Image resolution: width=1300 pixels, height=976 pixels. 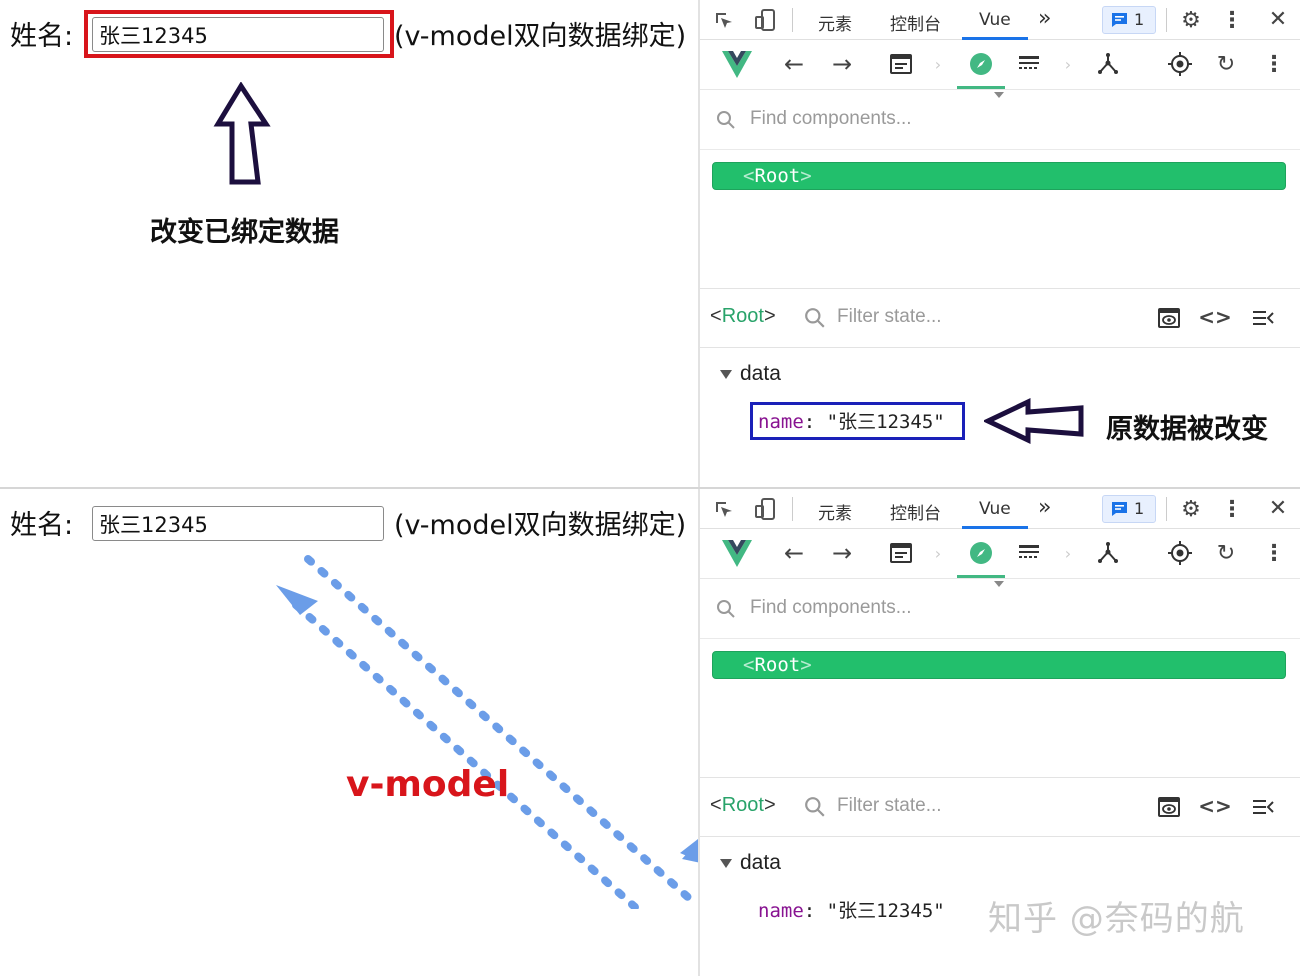 I want to click on data-changed-caption: 原数据被改变, so click(x=1187, y=429).